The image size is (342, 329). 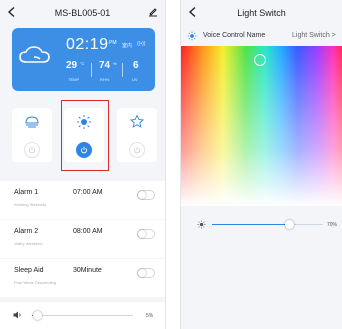 What do you see at coordinates (87, 44) in the screenshot?
I see `clock-time: 02:19` at bounding box center [87, 44].